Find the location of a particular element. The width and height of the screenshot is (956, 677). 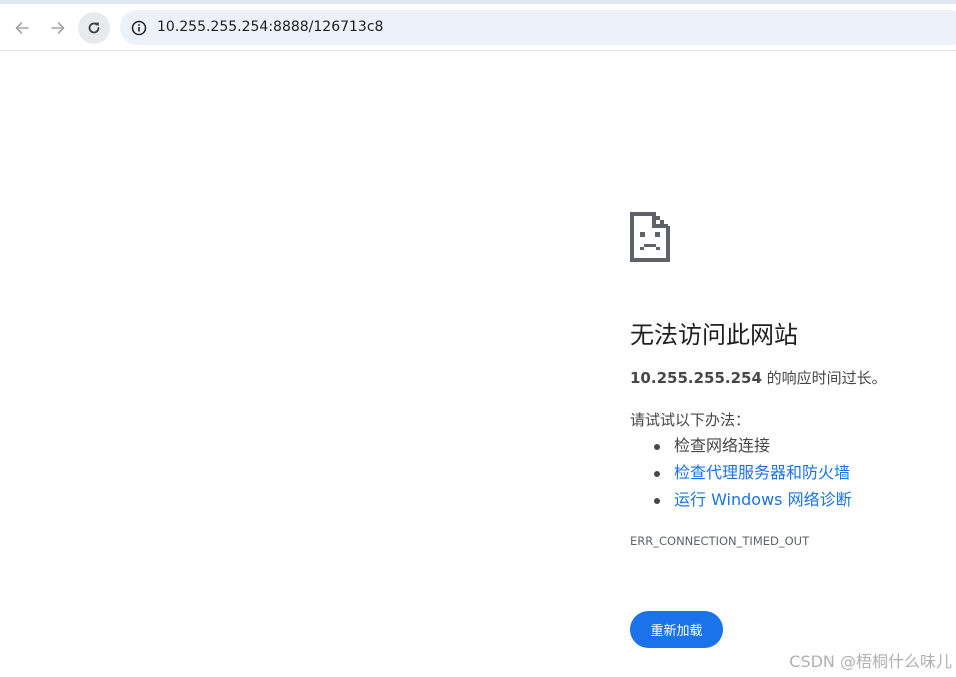

suggestion-label: 检查网络连接 is located at coordinates (722, 445).